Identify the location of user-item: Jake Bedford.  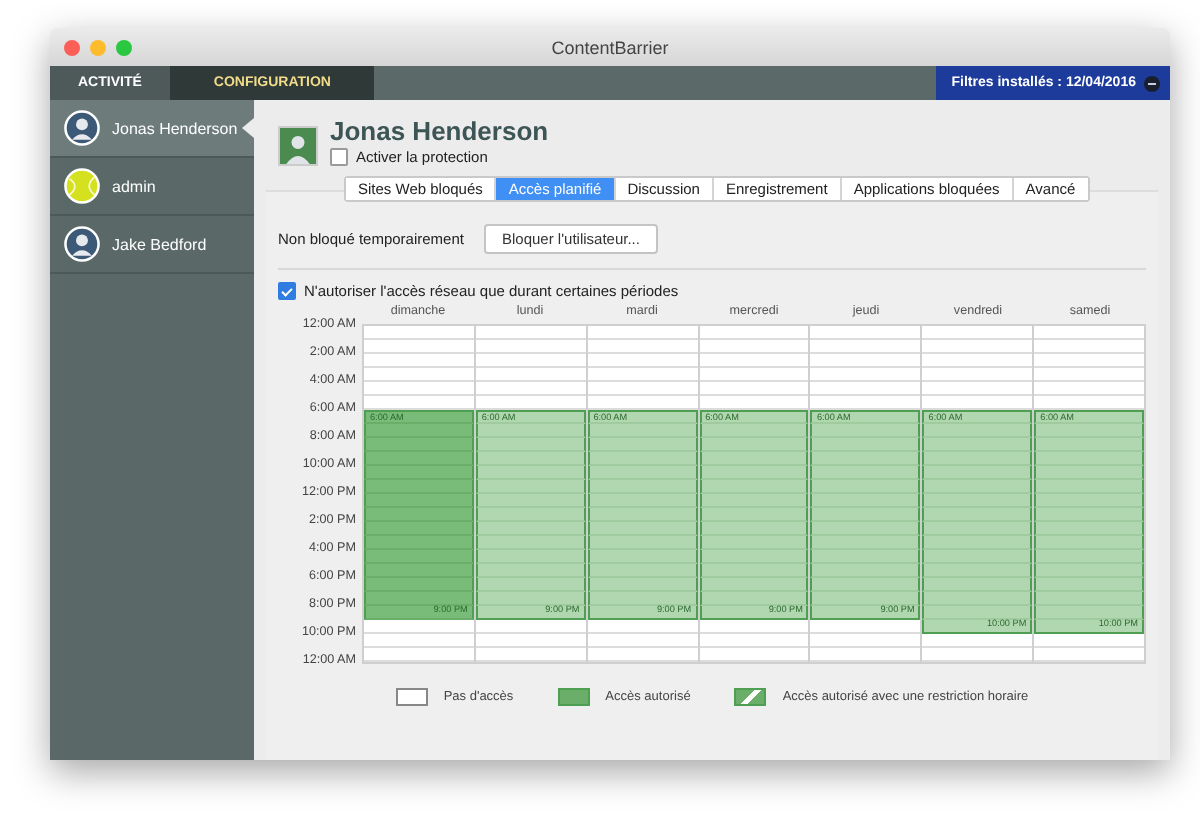
(152, 245).